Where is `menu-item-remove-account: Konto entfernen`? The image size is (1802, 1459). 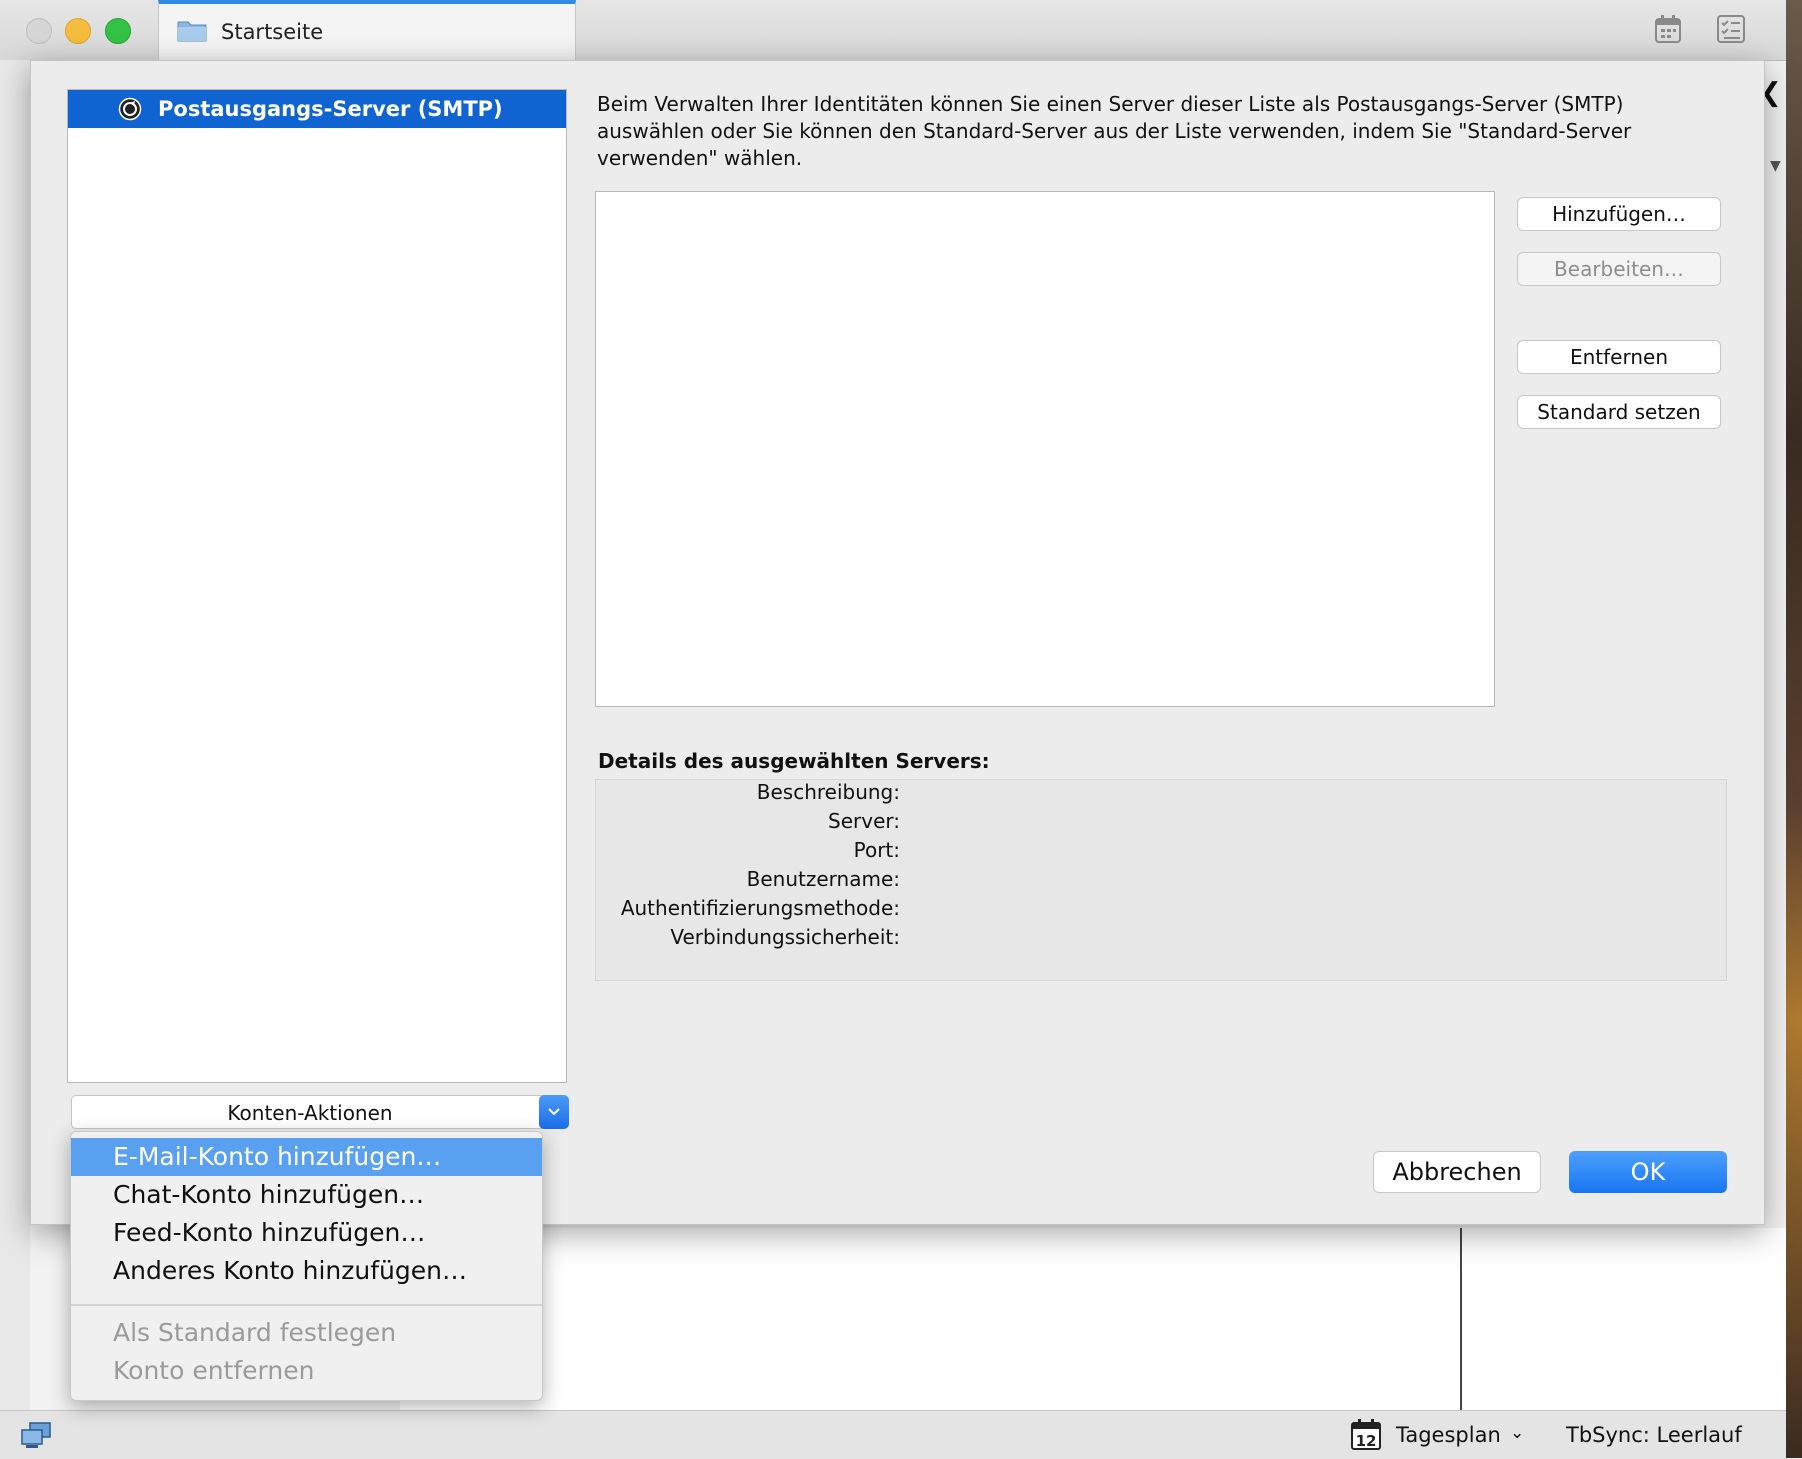
menu-item-remove-account: Konto entfernen is located at coordinates (306, 1371).